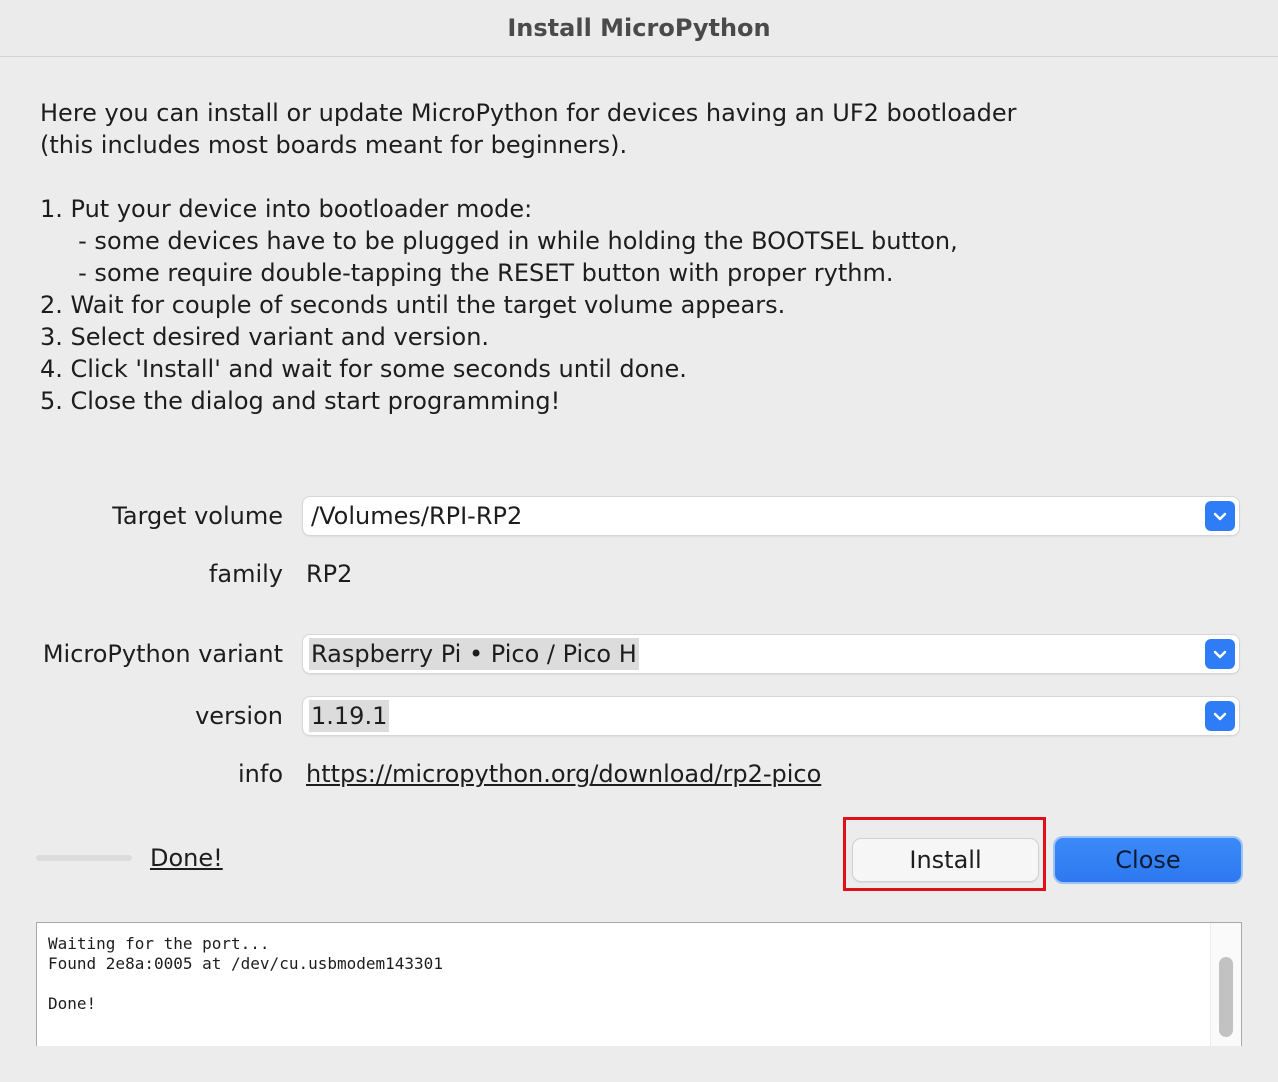 Image resolution: width=1278 pixels, height=1082 pixels. I want to click on version-label: version, so click(239, 716).